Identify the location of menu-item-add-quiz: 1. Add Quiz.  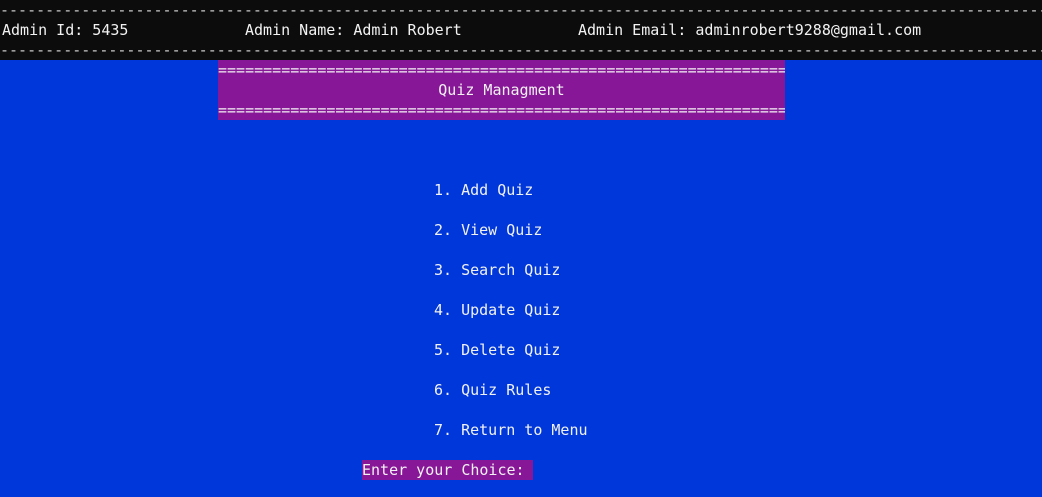
(484, 190).